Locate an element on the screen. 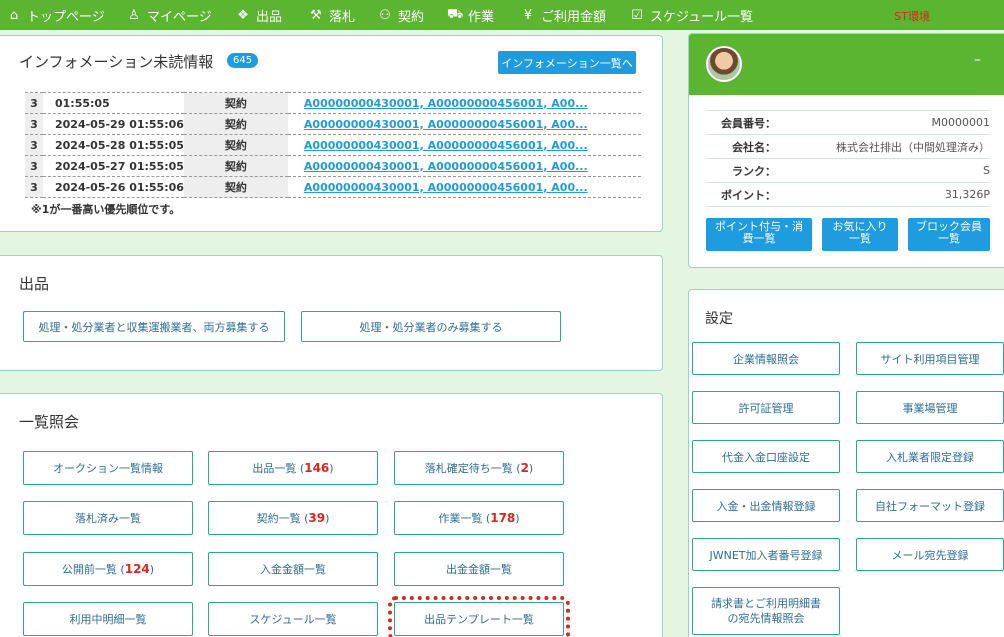 This screenshot has height=637, width=1004. avatar is located at coordinates (724, 64).